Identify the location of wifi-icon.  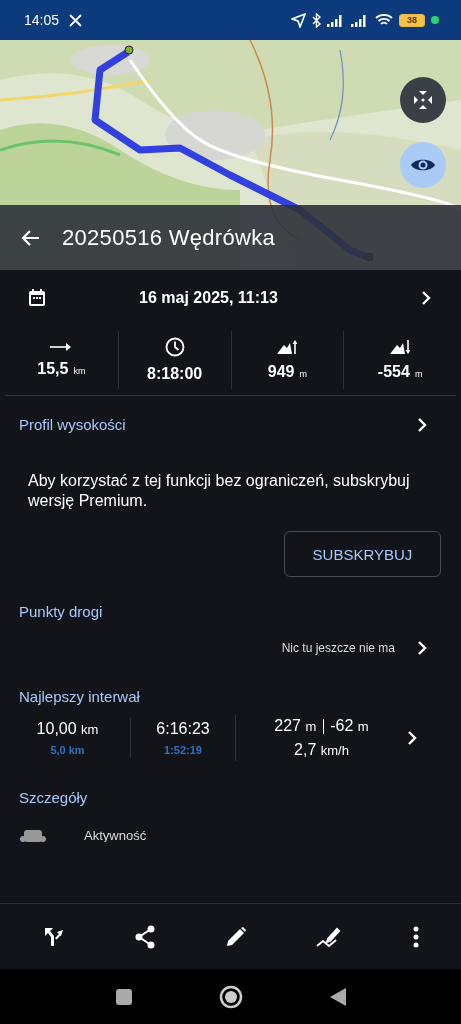
(384, 20).